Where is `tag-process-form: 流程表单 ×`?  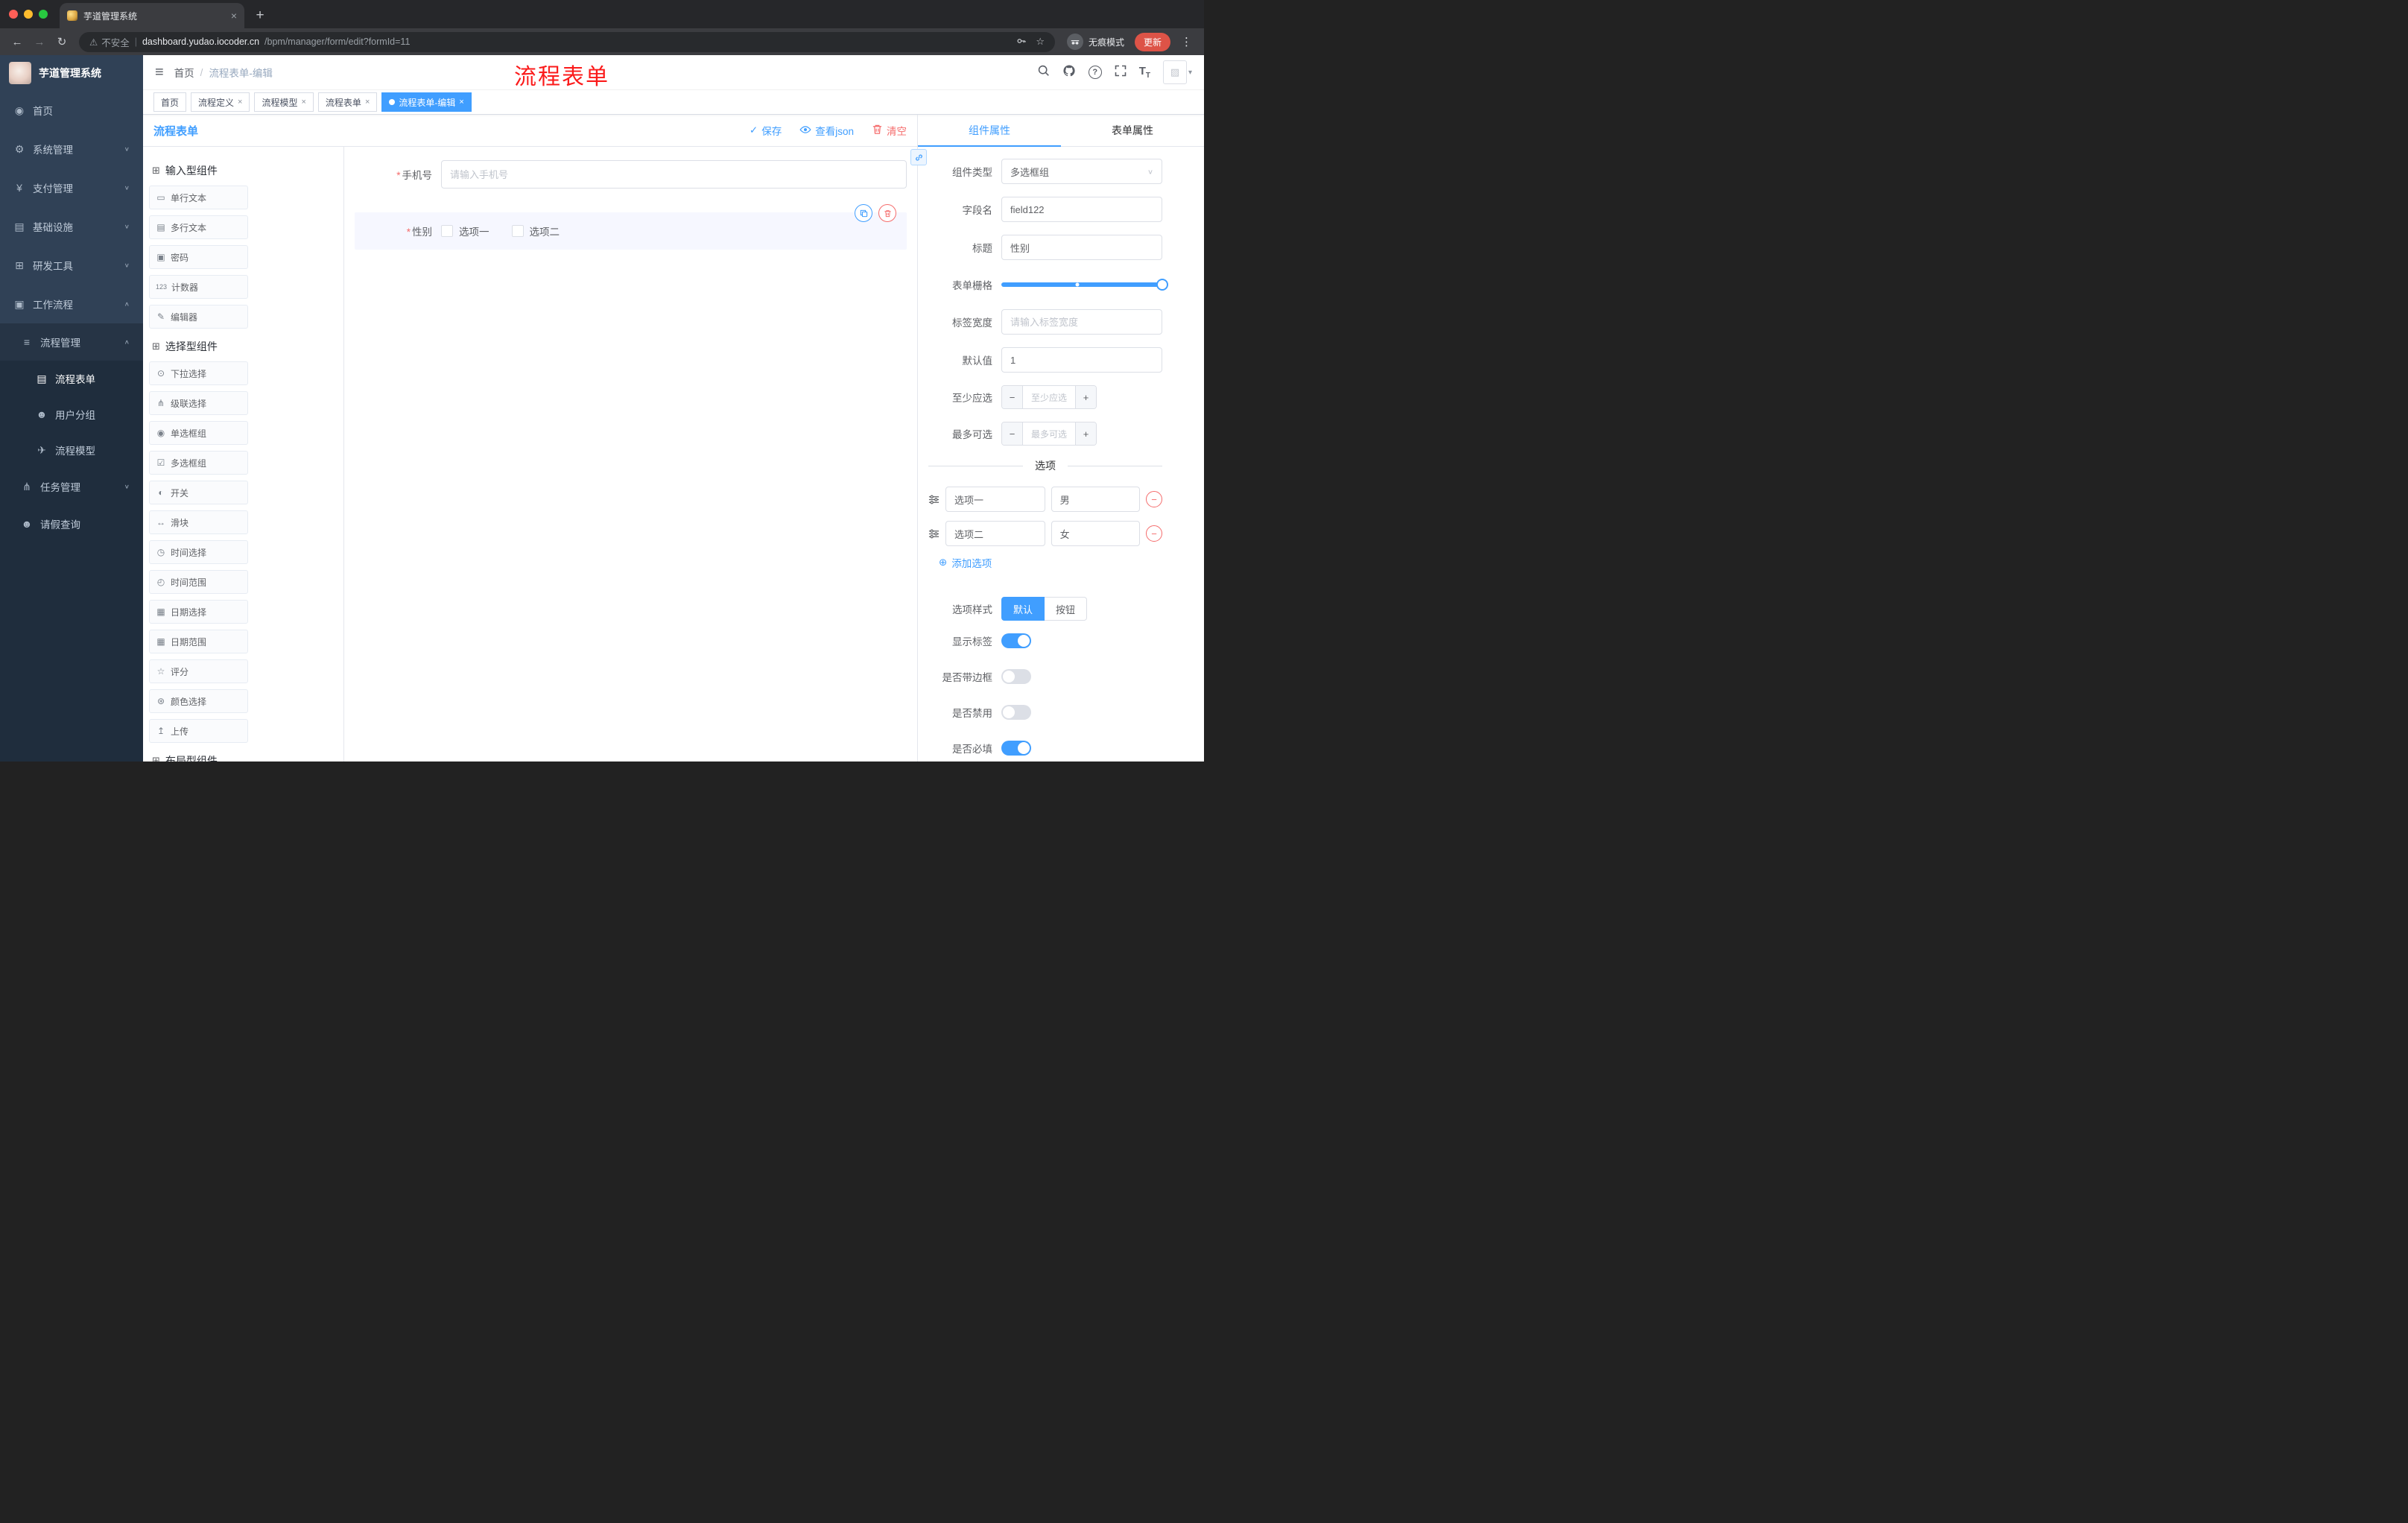
tag-process-form: 流程表单 × is located at coordinates (347, 102).